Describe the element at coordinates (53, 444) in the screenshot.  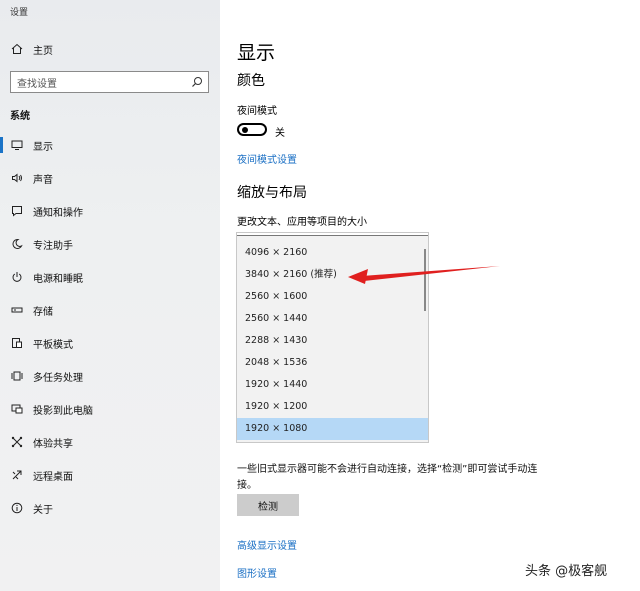
I see `sidebar-item-label: 体验共享` at that location.